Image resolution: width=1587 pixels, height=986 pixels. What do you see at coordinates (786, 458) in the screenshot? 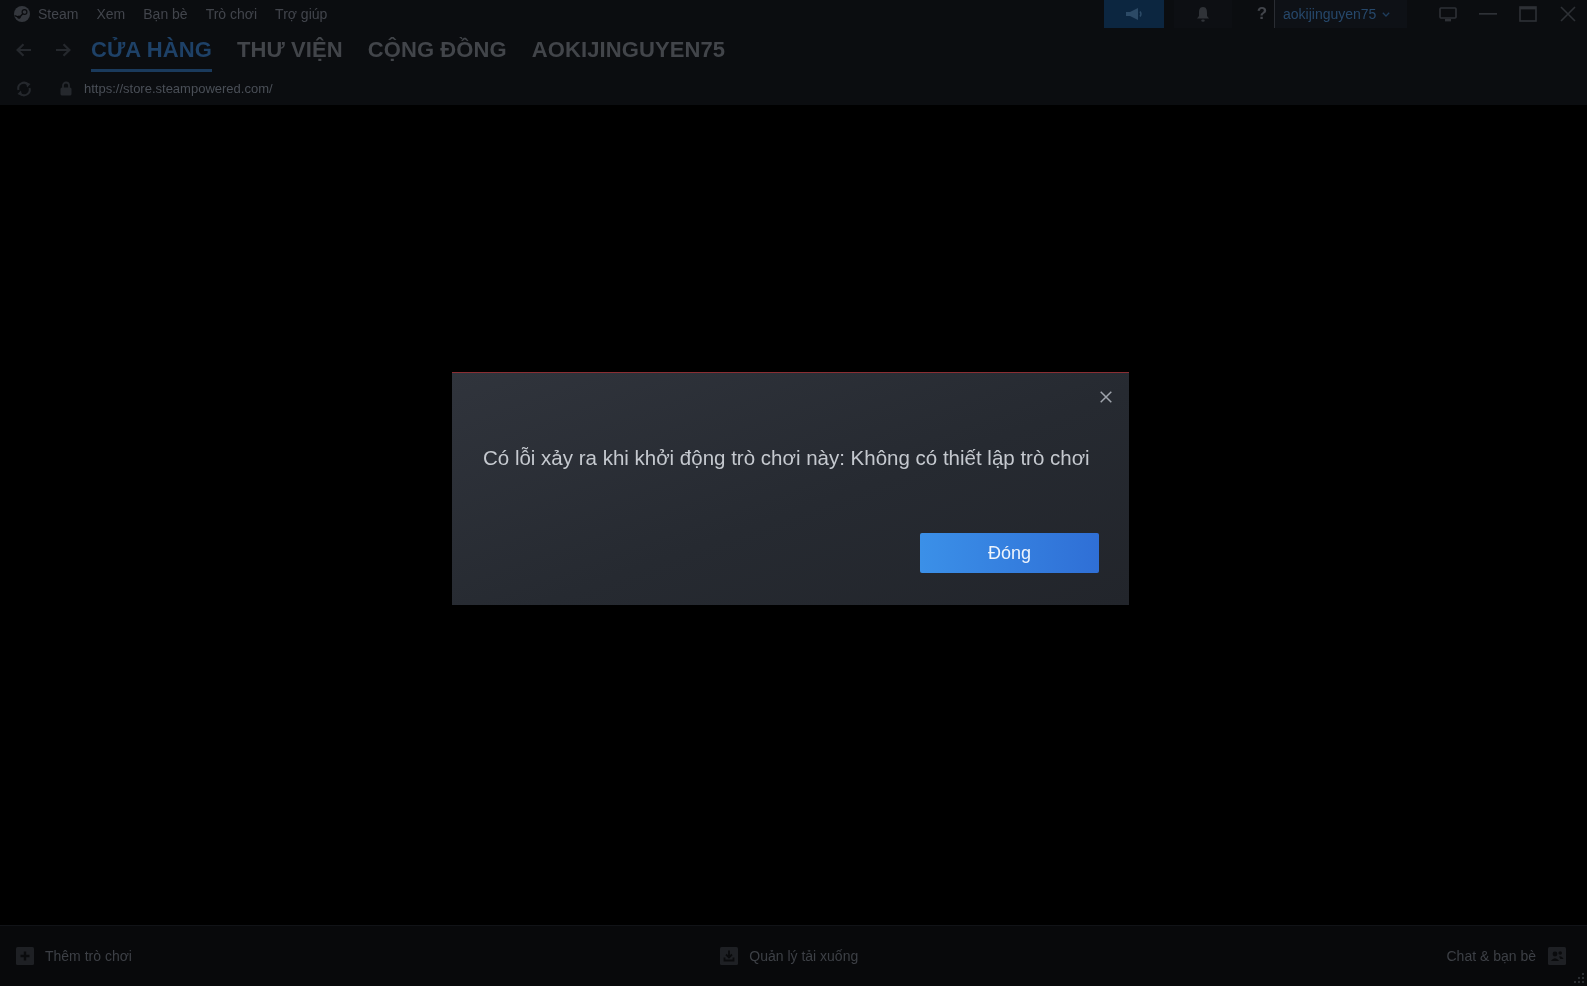
I see `error-message: Có lỗi xảy ra khi khởi động trò chơi này: Không có thiết lập trò chơi` at bounding box center [786, 458].